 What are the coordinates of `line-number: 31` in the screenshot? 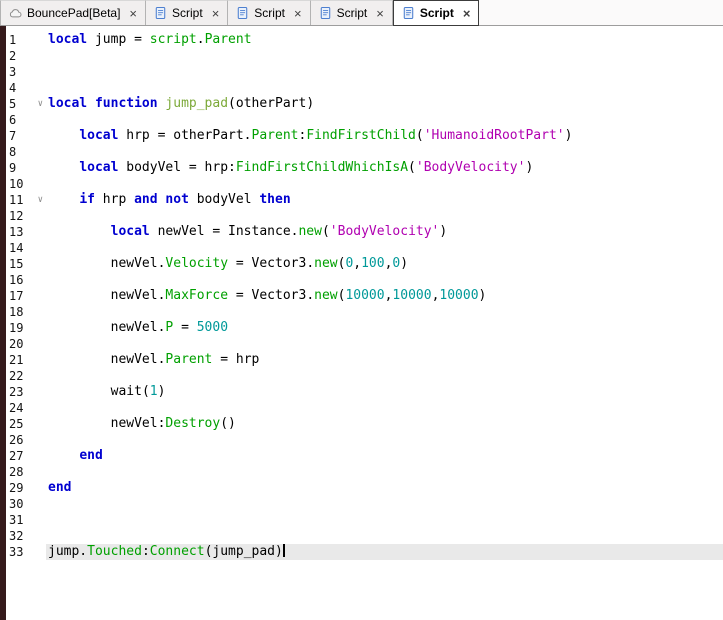 It's located at (16, 520).